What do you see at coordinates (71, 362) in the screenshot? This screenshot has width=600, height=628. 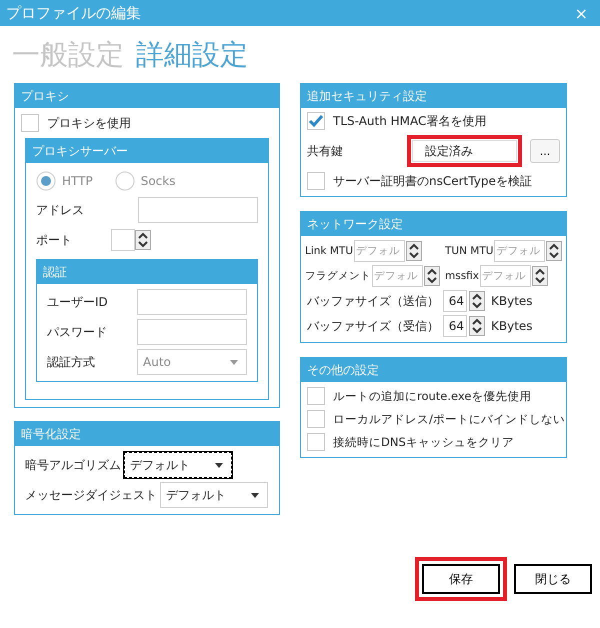 I see `auth-method-label: 認証方式` at bounding box center [71, 362].